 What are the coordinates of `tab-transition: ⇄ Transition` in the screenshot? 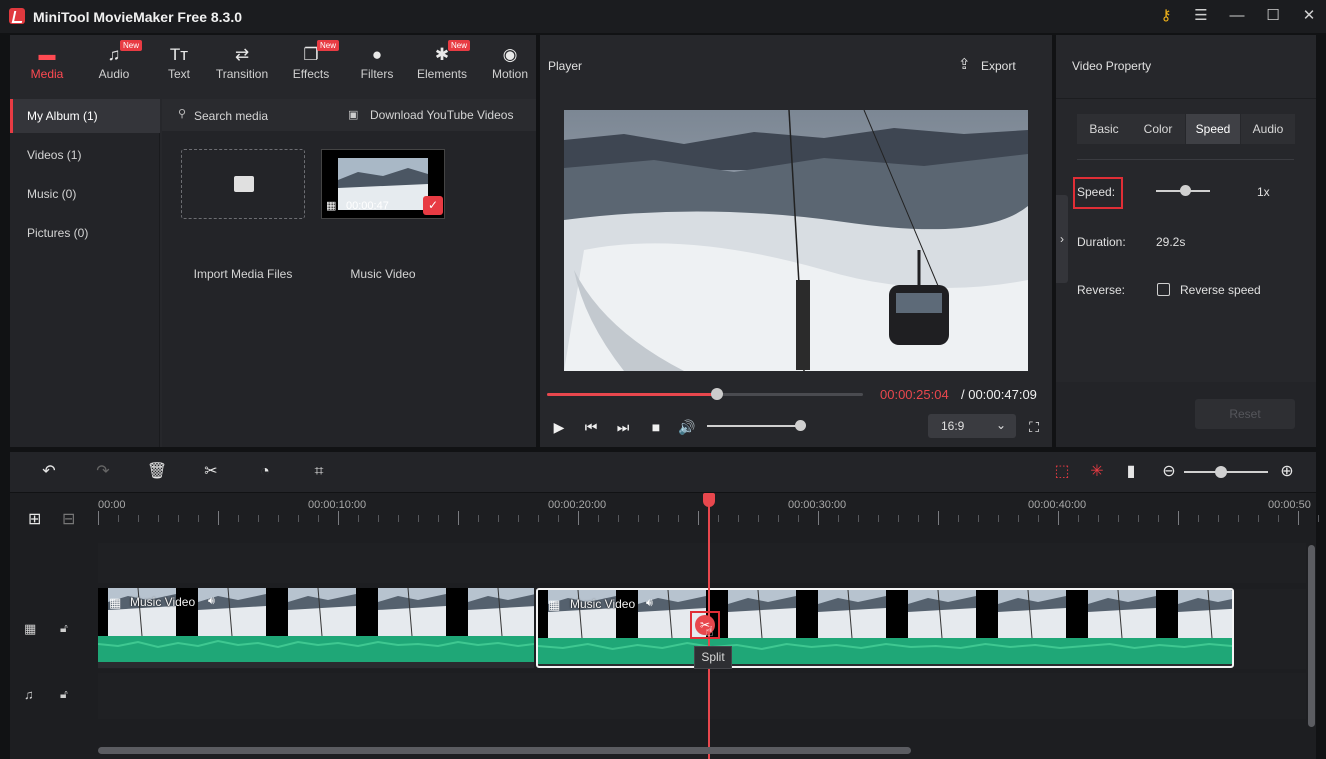 It's located at (242, 68).